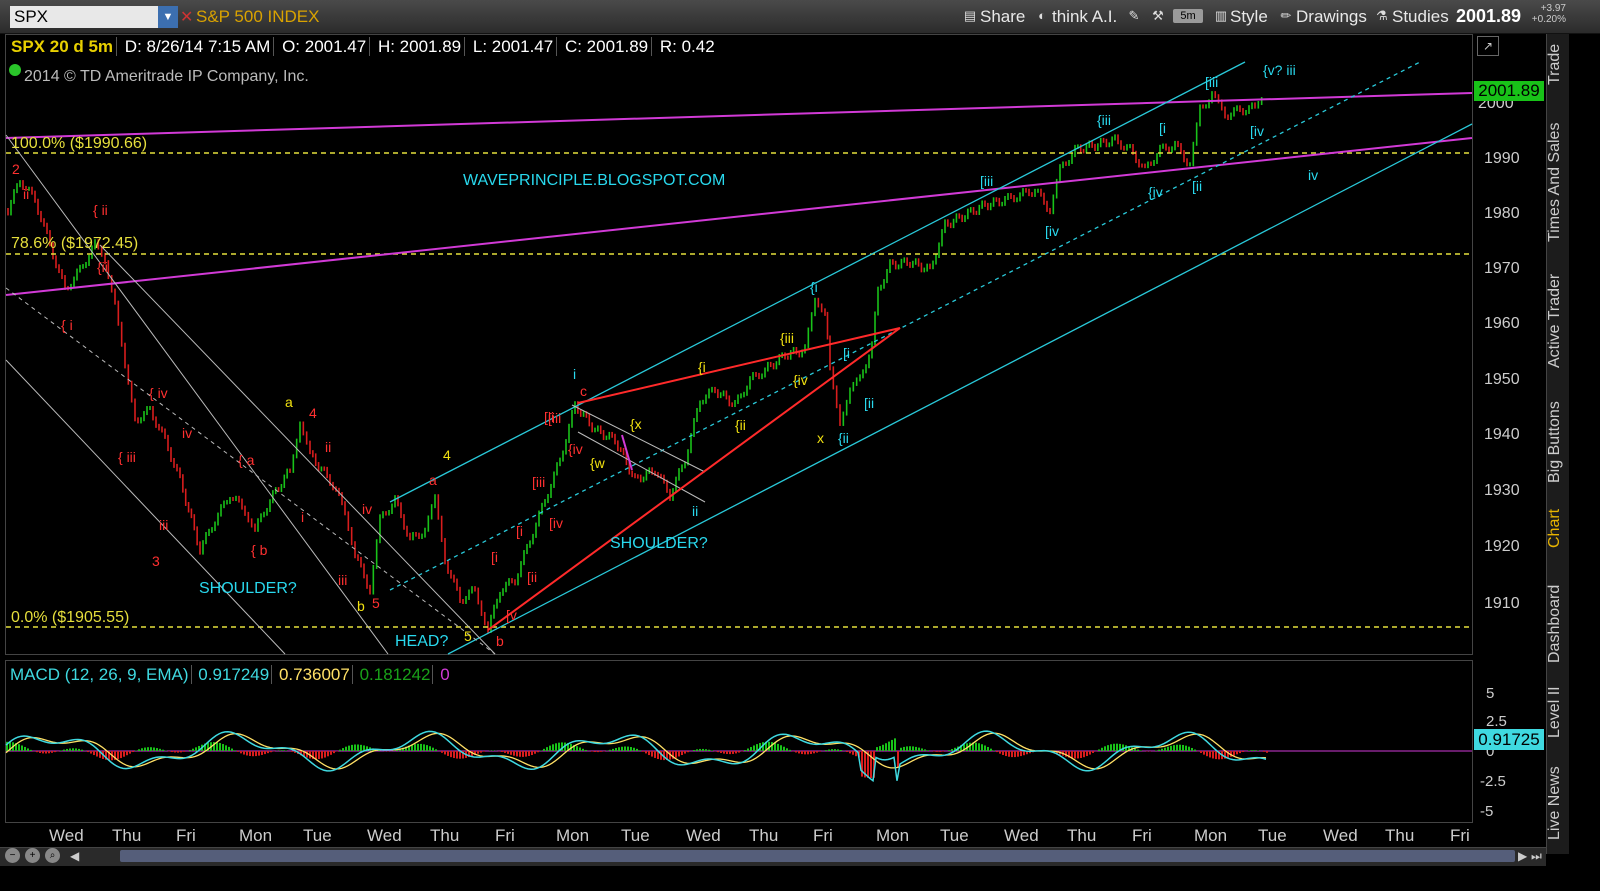  What do you see at coordinates (158, 393) in the screenshot?
I see `wave-label: { iv` at bounding box center [158, 393].